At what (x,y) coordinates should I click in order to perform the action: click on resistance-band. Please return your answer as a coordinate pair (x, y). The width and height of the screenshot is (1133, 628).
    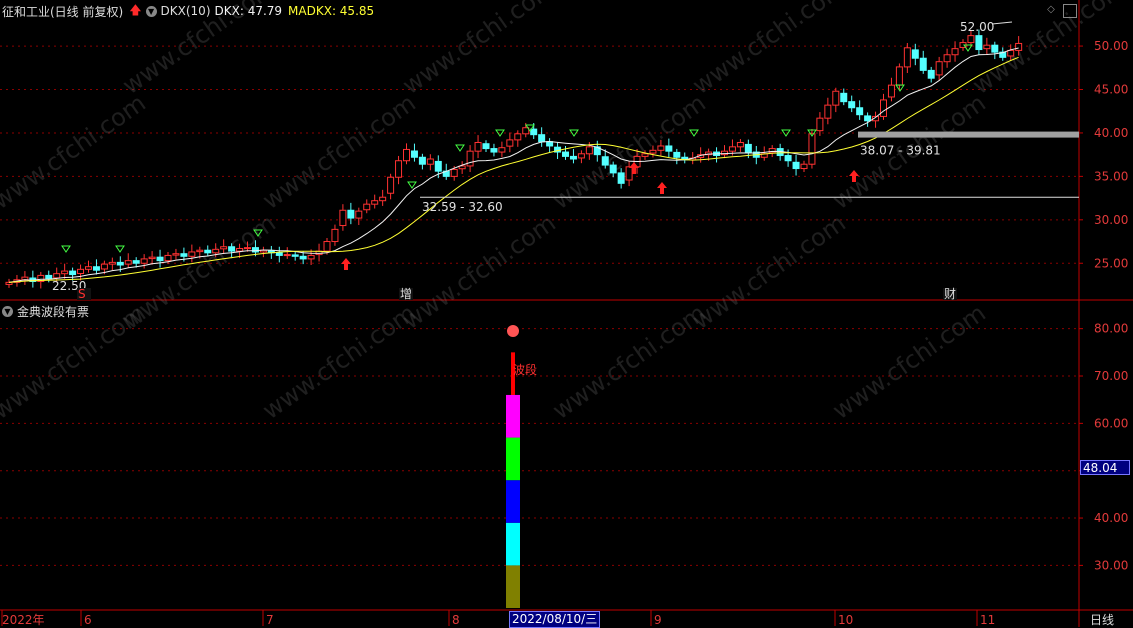
    Looking at the image, I should click on (968, 134).